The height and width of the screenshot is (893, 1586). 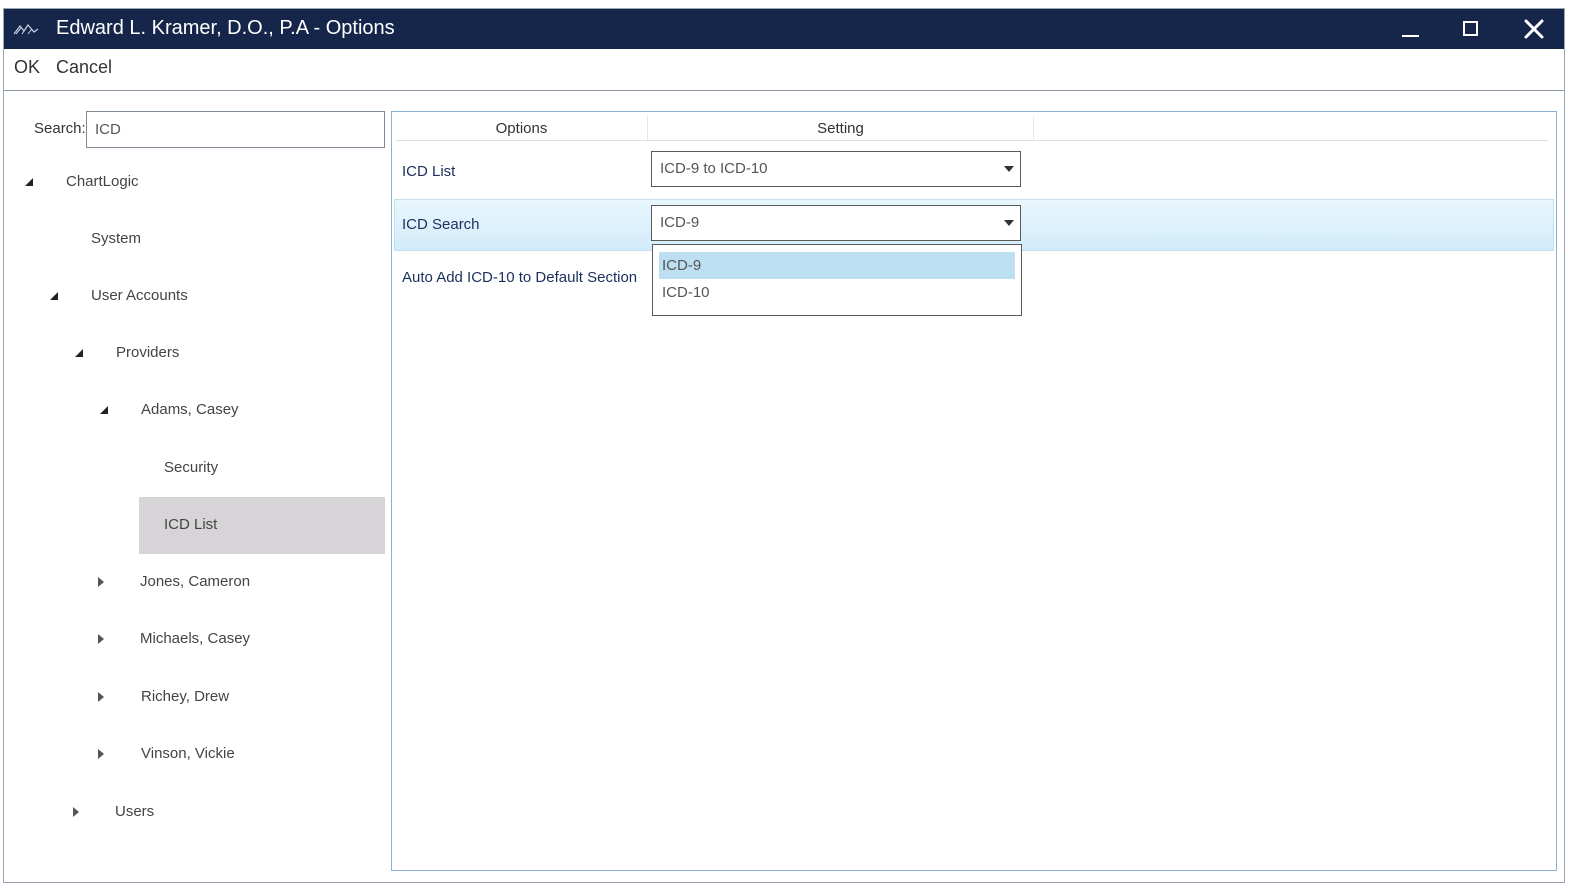 I want to click on window-title: Edward L. Kramer, D.O., P.A - Options, so click(x=225, y=28).